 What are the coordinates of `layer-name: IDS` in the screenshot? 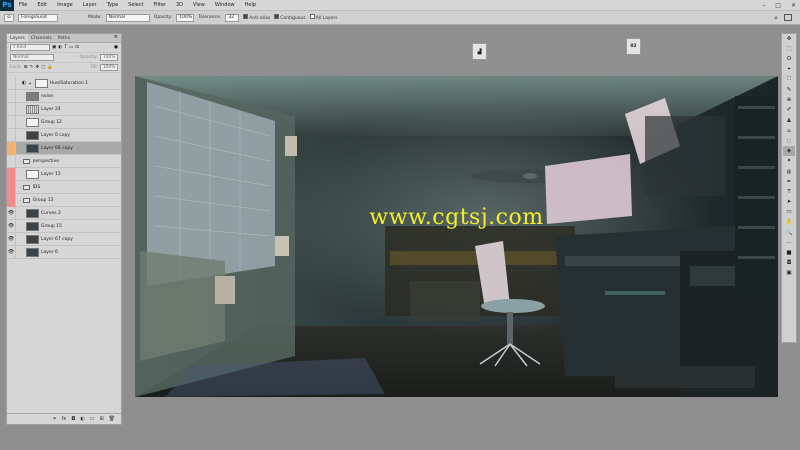 It's located at (37, 187).